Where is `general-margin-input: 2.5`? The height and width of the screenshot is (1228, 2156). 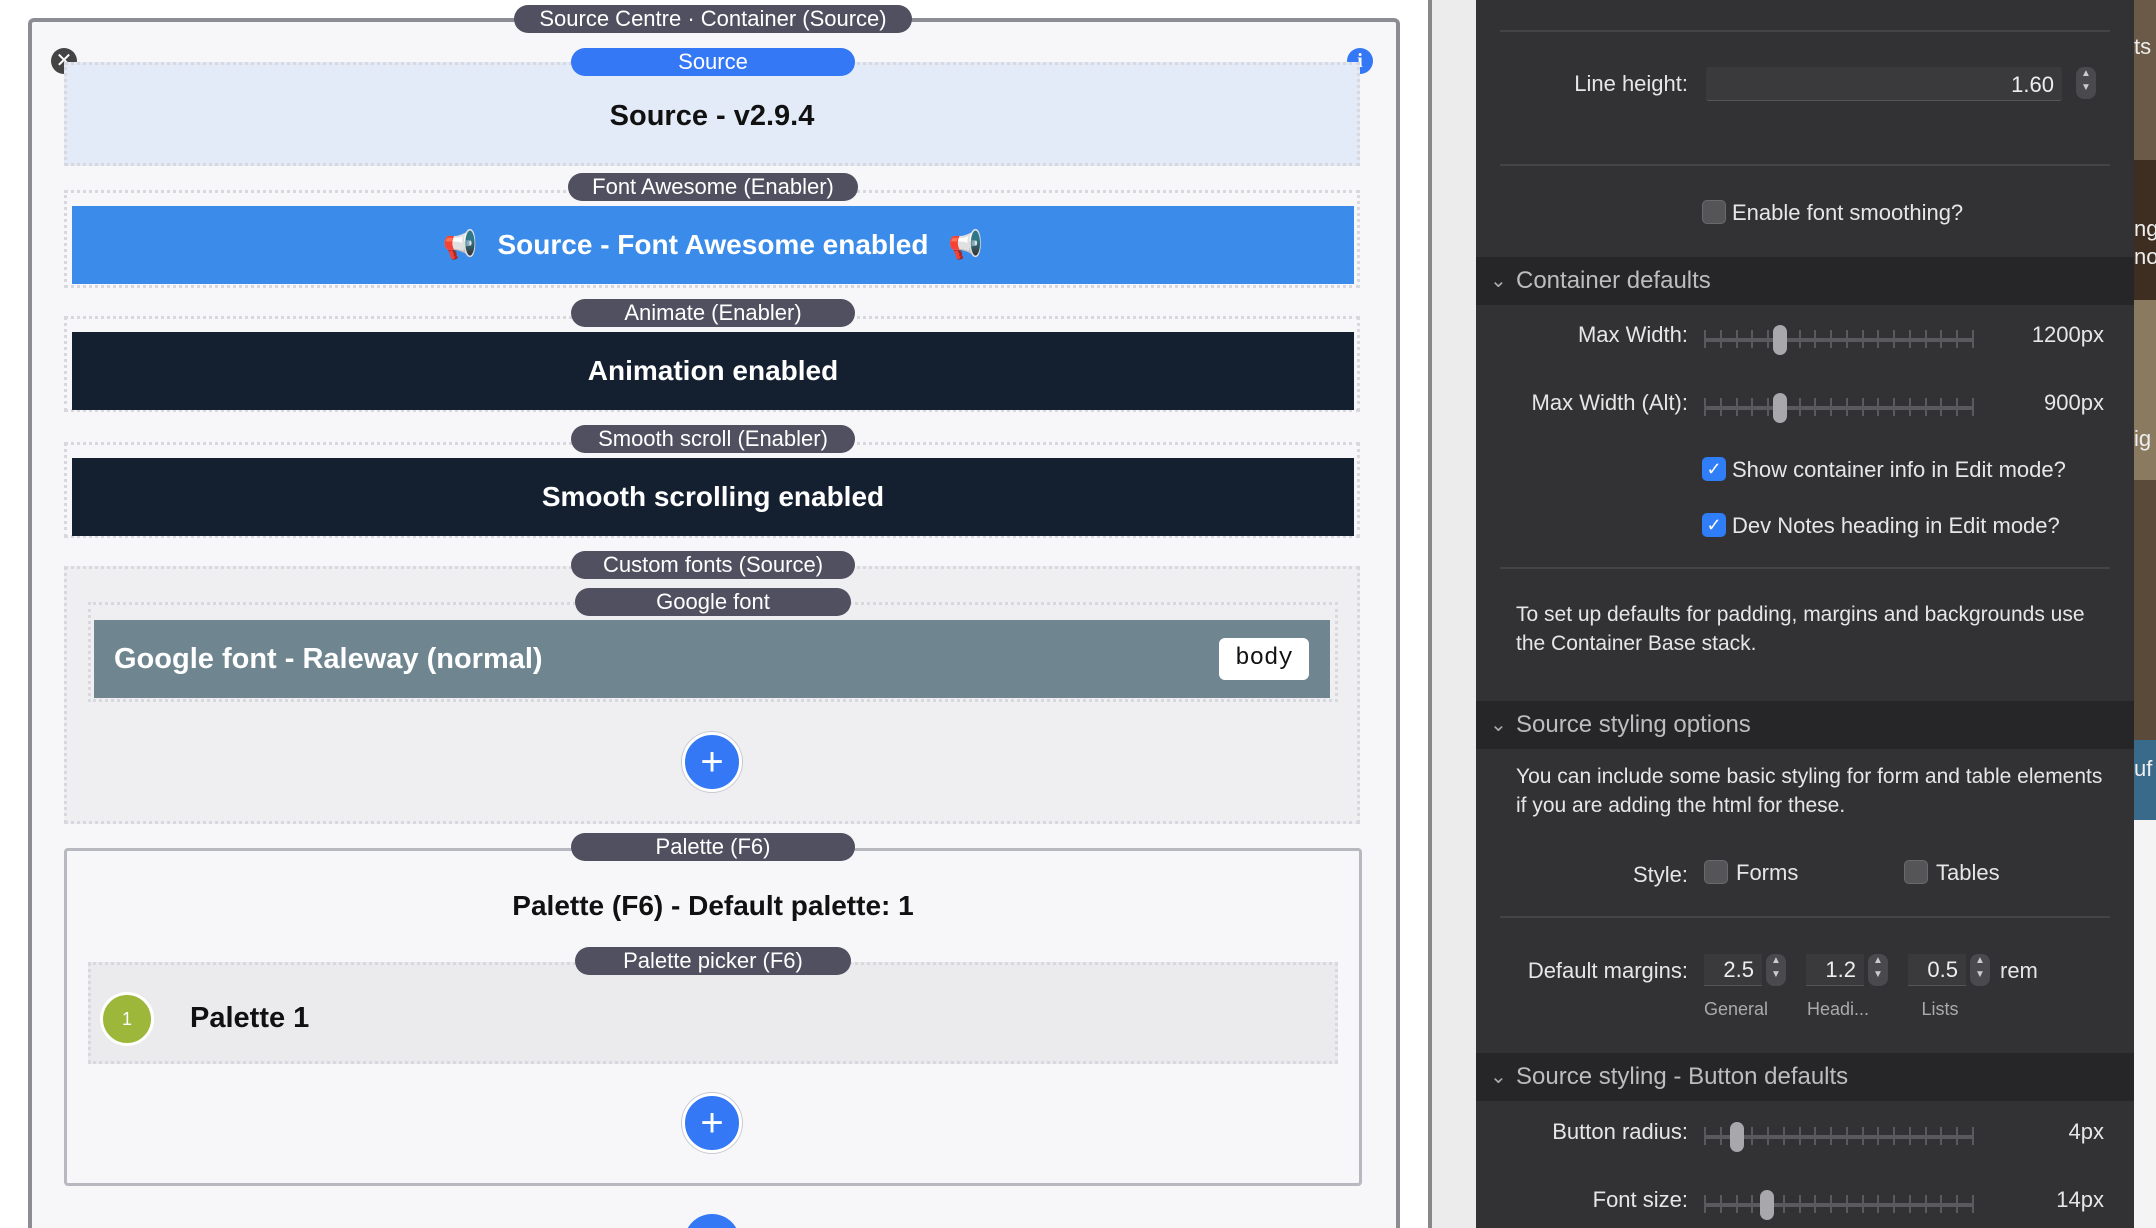
general-margin-input: 2.5 is located at coordinates (1733, 970).